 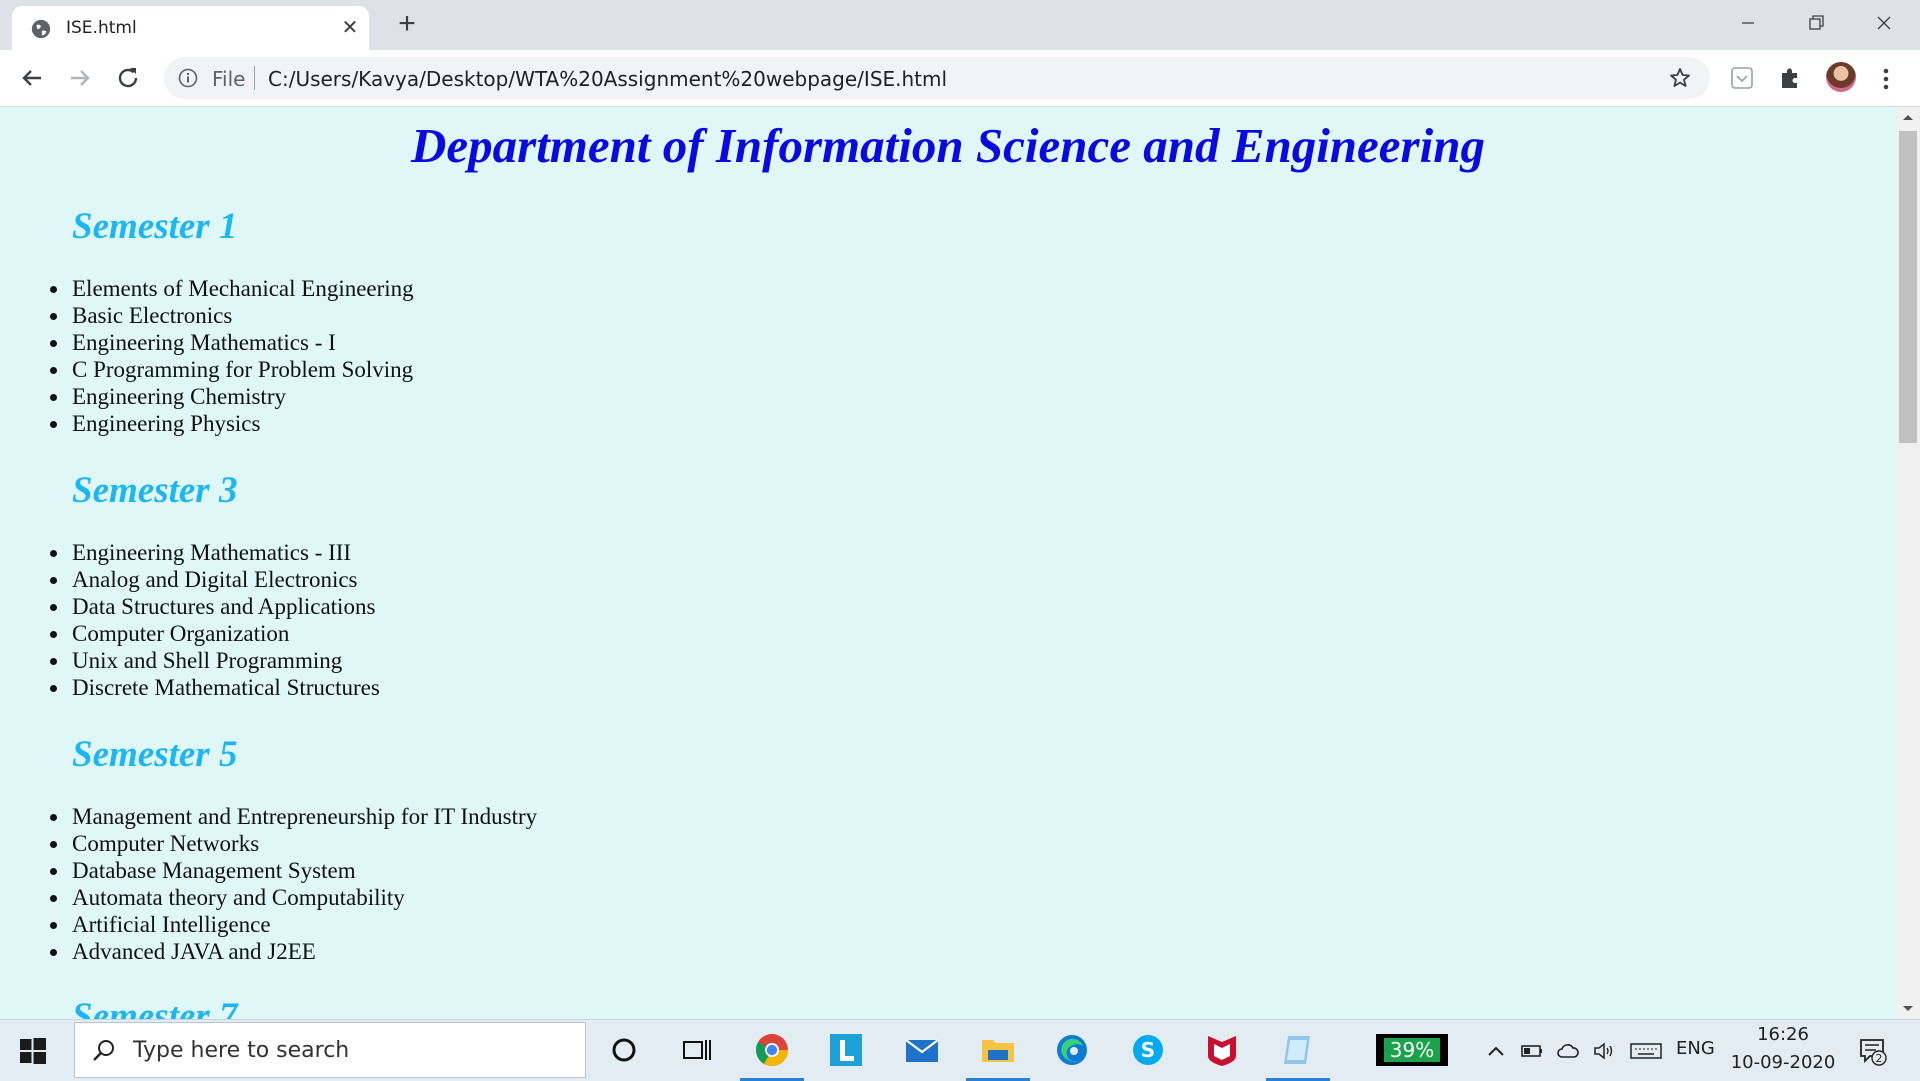 I want to click on list-item: Engineering Chemistry, so click(x=232, y=396).